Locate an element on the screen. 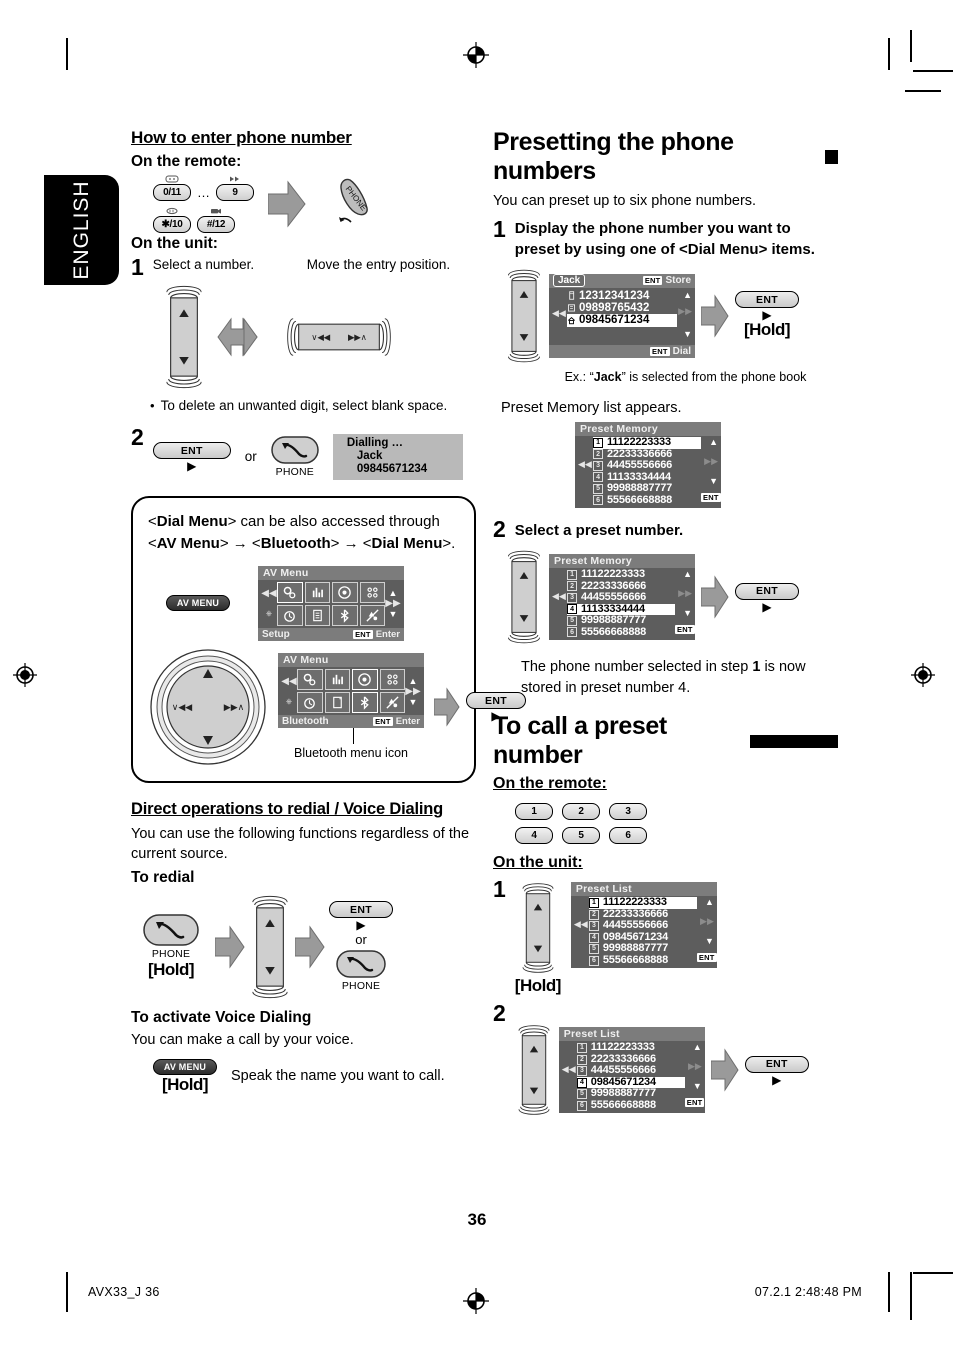 The height and width of the screenshot is (1352, 954). remote-preset-key-2: 2 is located at coordinates (581, 812).